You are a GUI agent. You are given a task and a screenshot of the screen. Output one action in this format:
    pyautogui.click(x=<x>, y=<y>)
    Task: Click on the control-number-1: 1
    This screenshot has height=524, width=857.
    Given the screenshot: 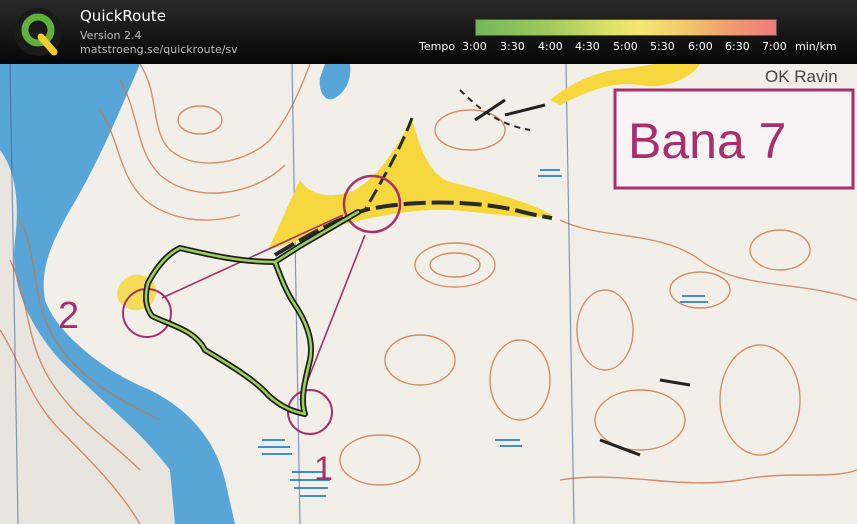 What is the action you would take?
    pyautogui.click(x=323, y=469)
    